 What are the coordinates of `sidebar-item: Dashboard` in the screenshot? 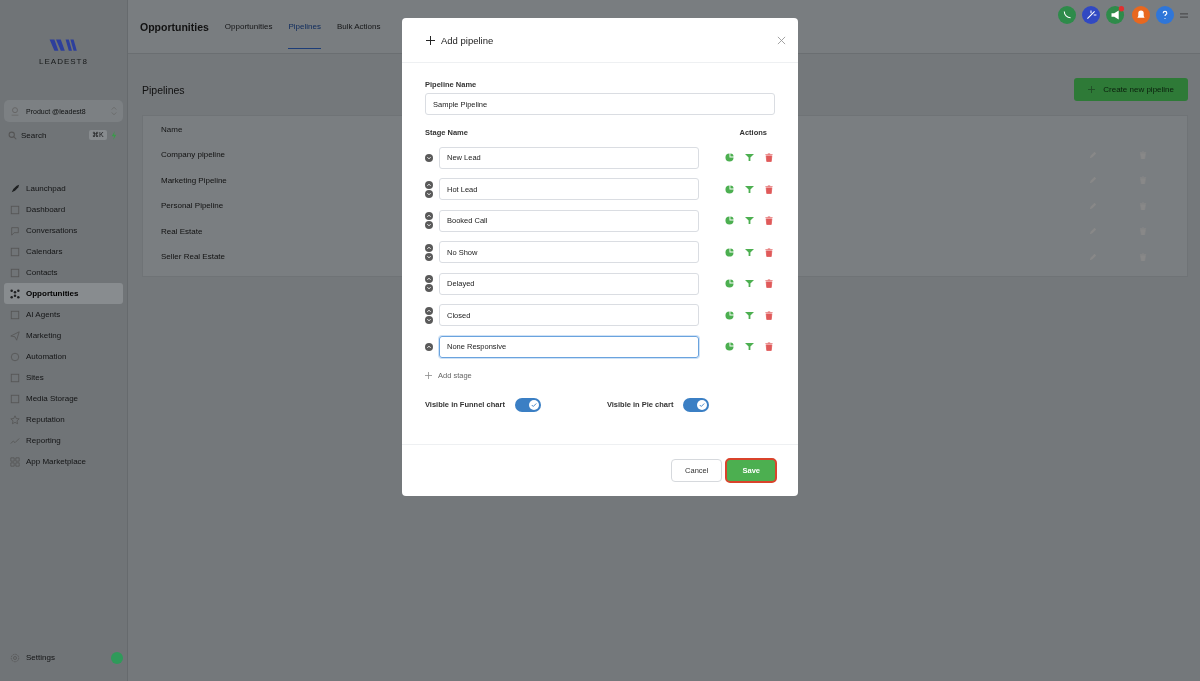 It's located at (63, 209).